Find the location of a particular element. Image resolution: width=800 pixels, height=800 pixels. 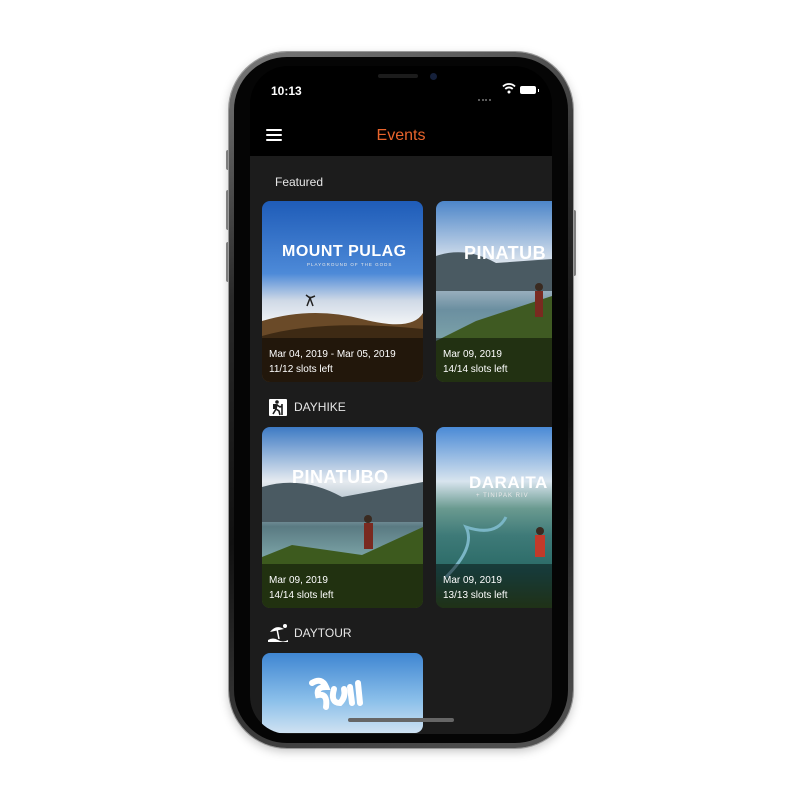

front-camera is located at coordinates (433, 76).